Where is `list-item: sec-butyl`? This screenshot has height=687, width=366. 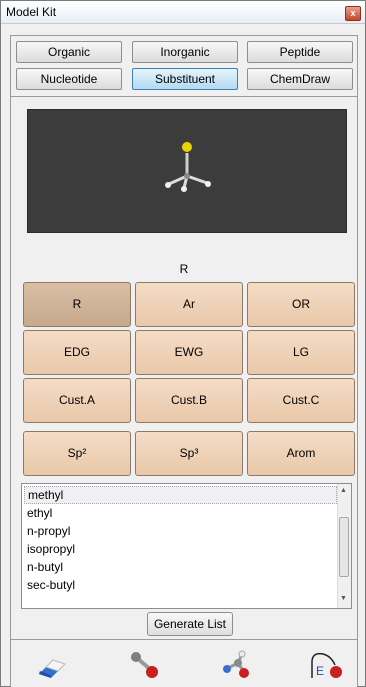 list-item: sec-butyl is located at coordinates (180, 585).